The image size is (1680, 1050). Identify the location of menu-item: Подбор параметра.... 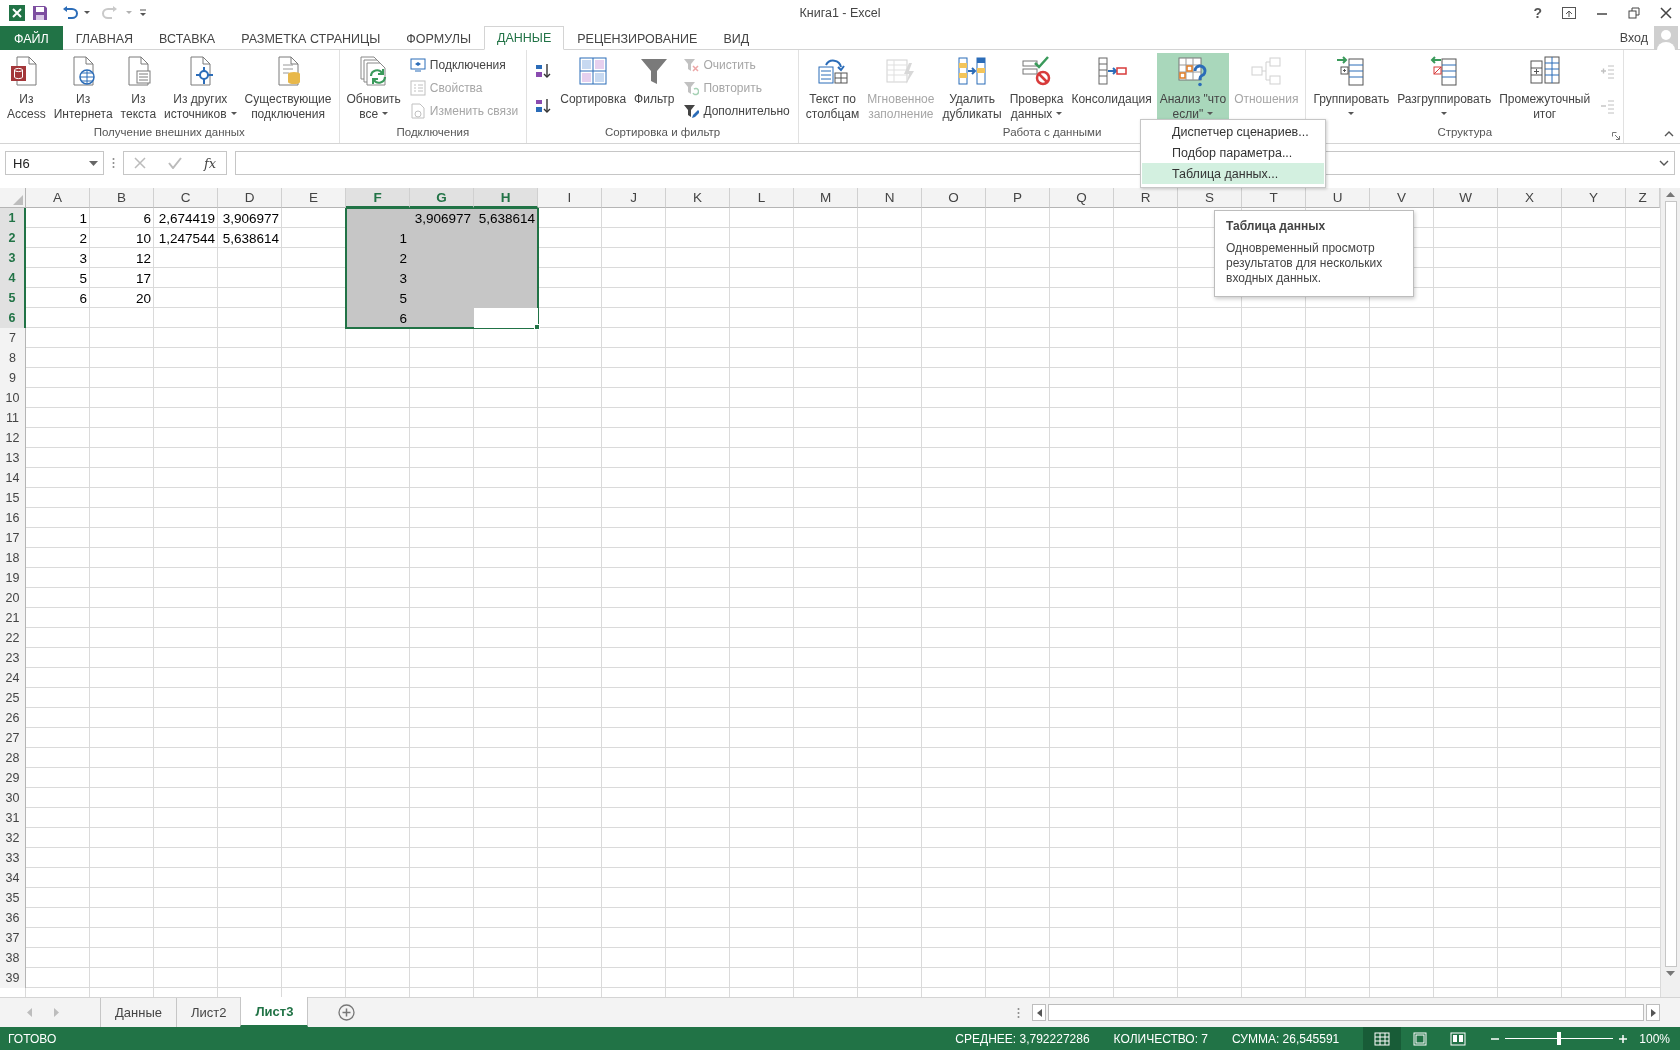
(1233, 152).